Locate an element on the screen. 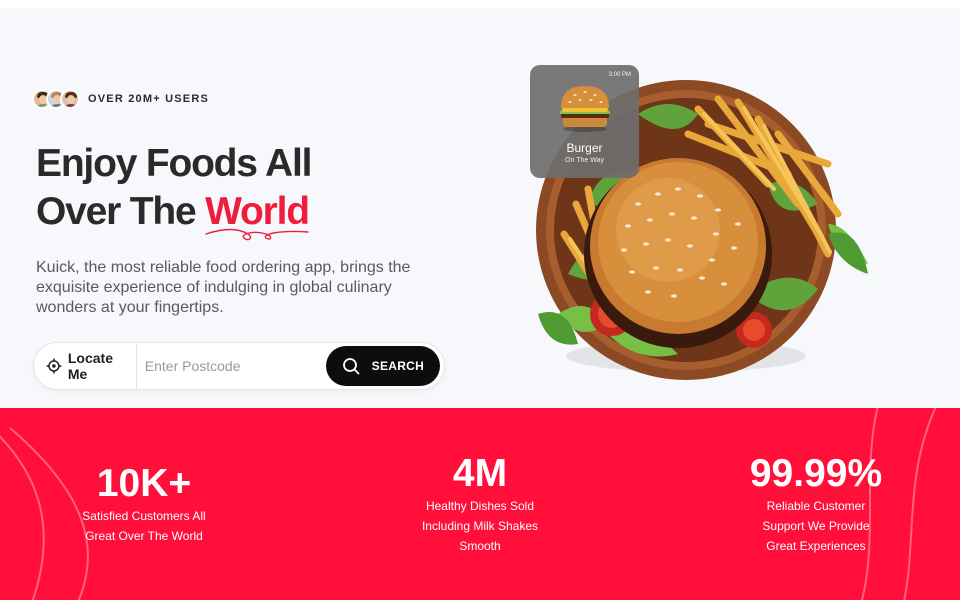  search-button: SEARCH is located at coordinates (382, 366).